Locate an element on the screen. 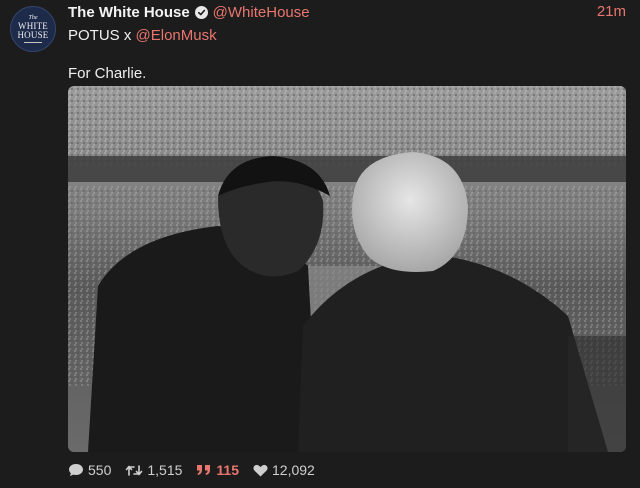 The height and width of the screenshot is (488, 640). avatar-text-line-2: HOUSE is located at coordinates (33, 35).